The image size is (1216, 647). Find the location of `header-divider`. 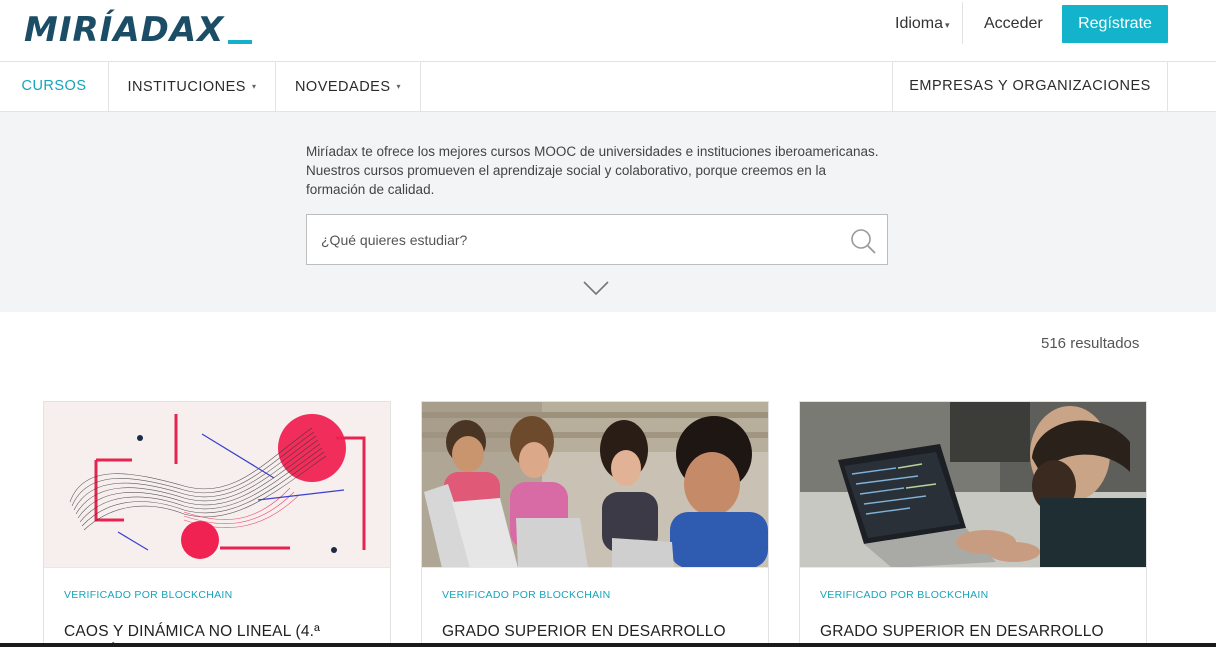

header-divider is located at coordinates (962, 23).